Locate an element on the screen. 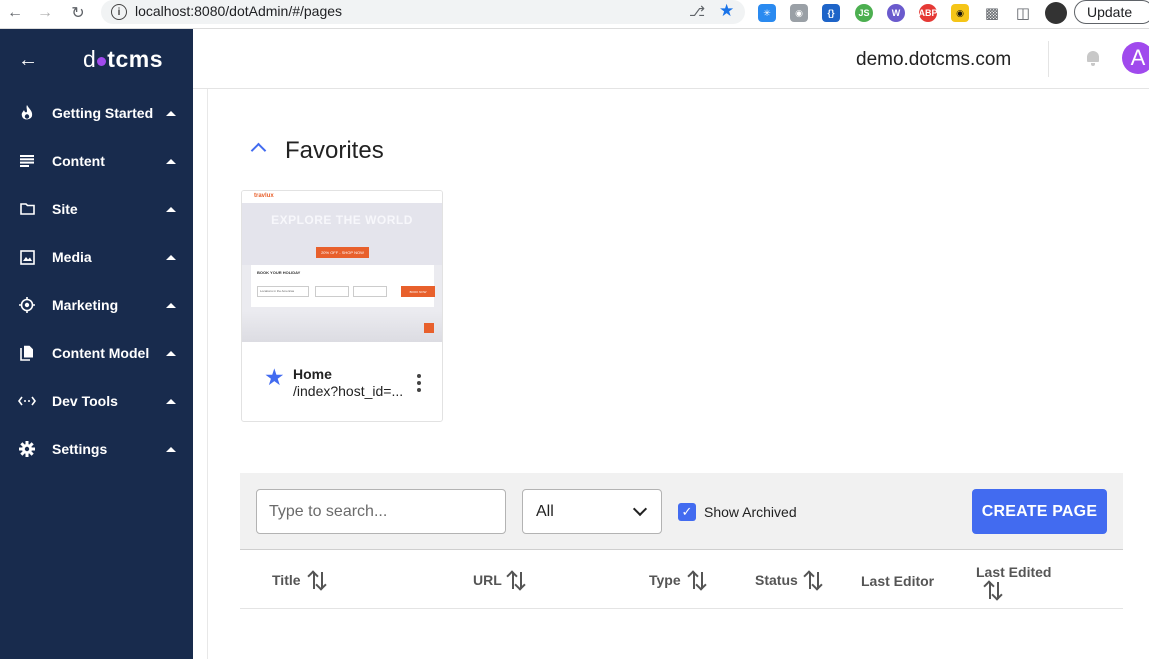  folder-icon is located at coordinates (27, 209).